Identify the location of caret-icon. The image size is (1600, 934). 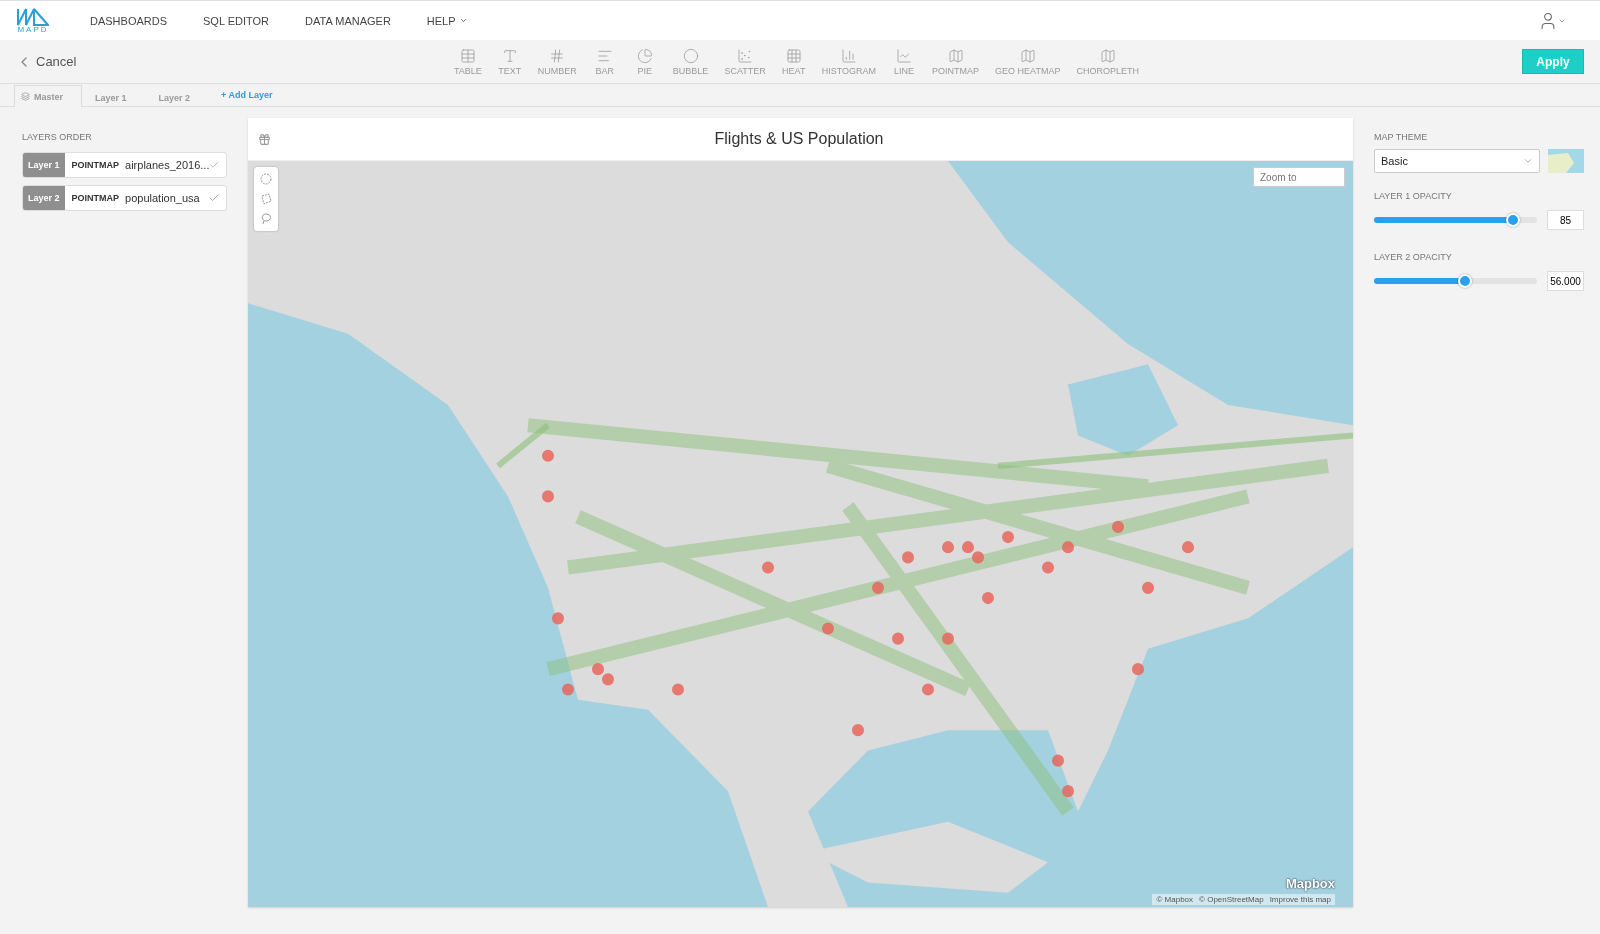
(1528, 161).